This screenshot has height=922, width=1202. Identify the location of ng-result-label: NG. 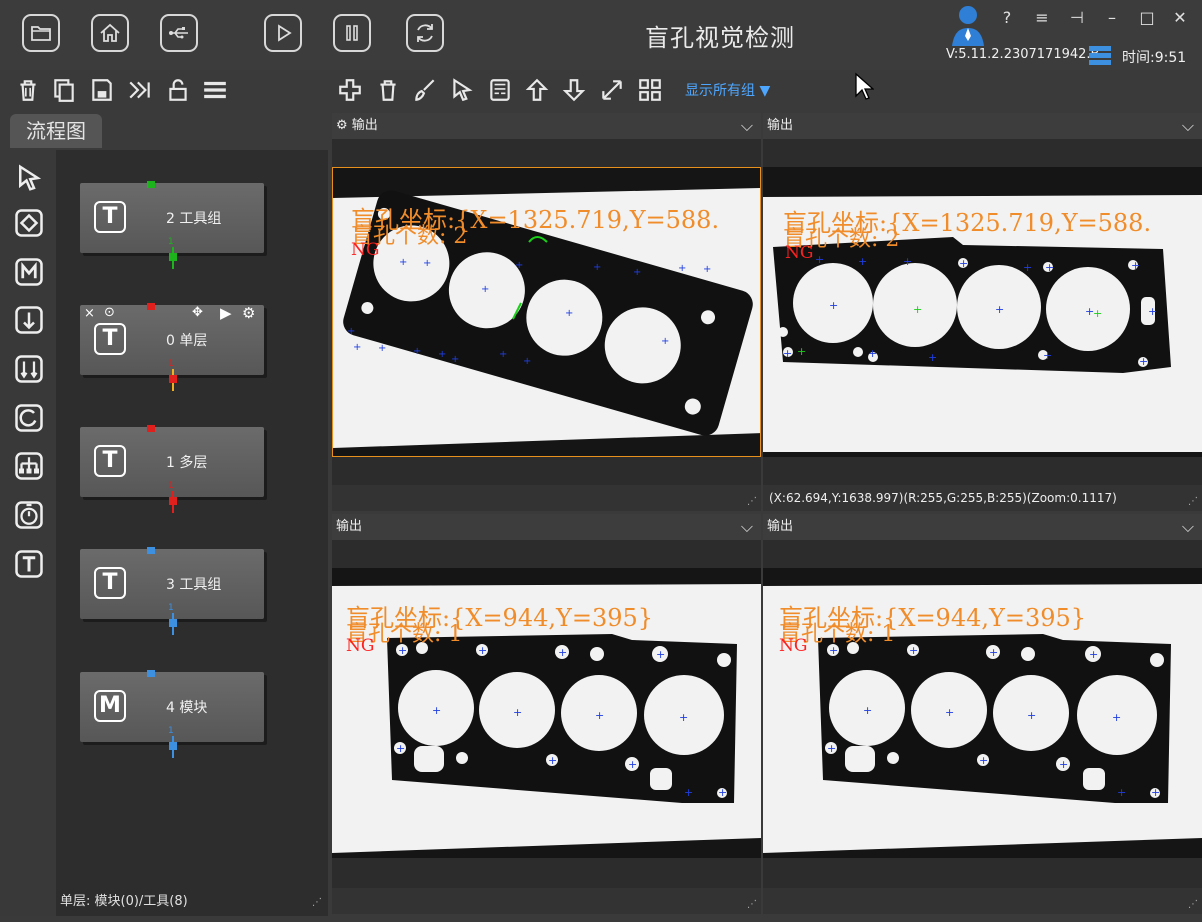
(365, 250).